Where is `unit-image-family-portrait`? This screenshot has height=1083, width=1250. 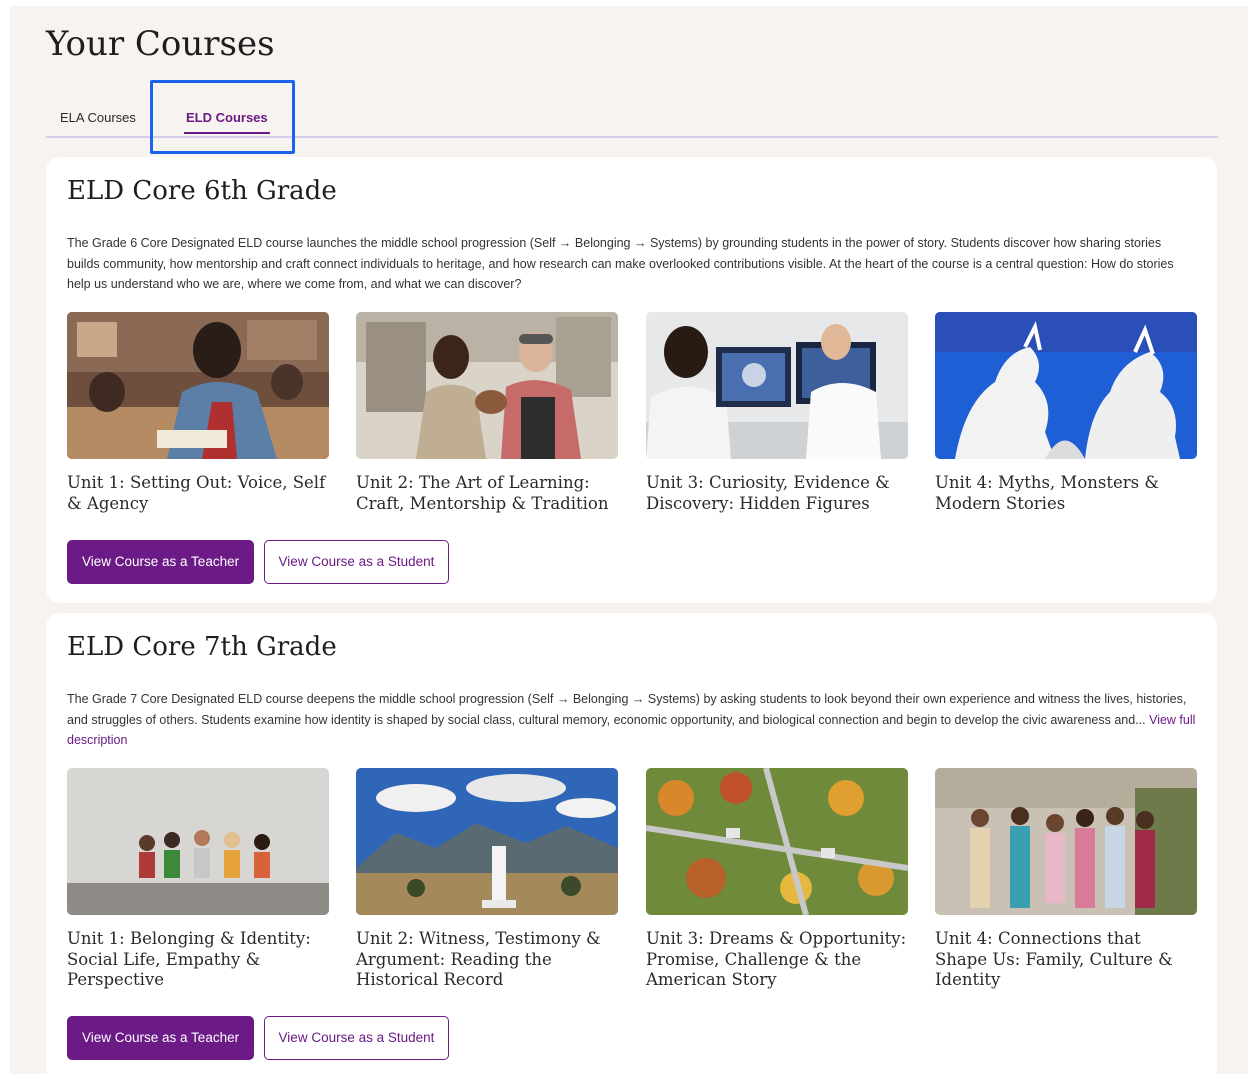 unit-image-family-portrait is located at coordinates (1066, 841).